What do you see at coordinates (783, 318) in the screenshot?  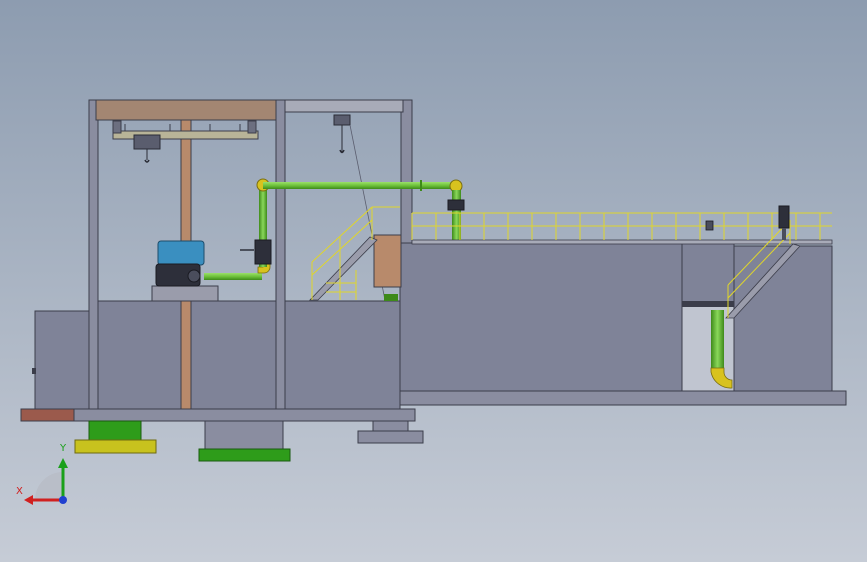 I see `right-end-tank` at bounding box center [783, 318].